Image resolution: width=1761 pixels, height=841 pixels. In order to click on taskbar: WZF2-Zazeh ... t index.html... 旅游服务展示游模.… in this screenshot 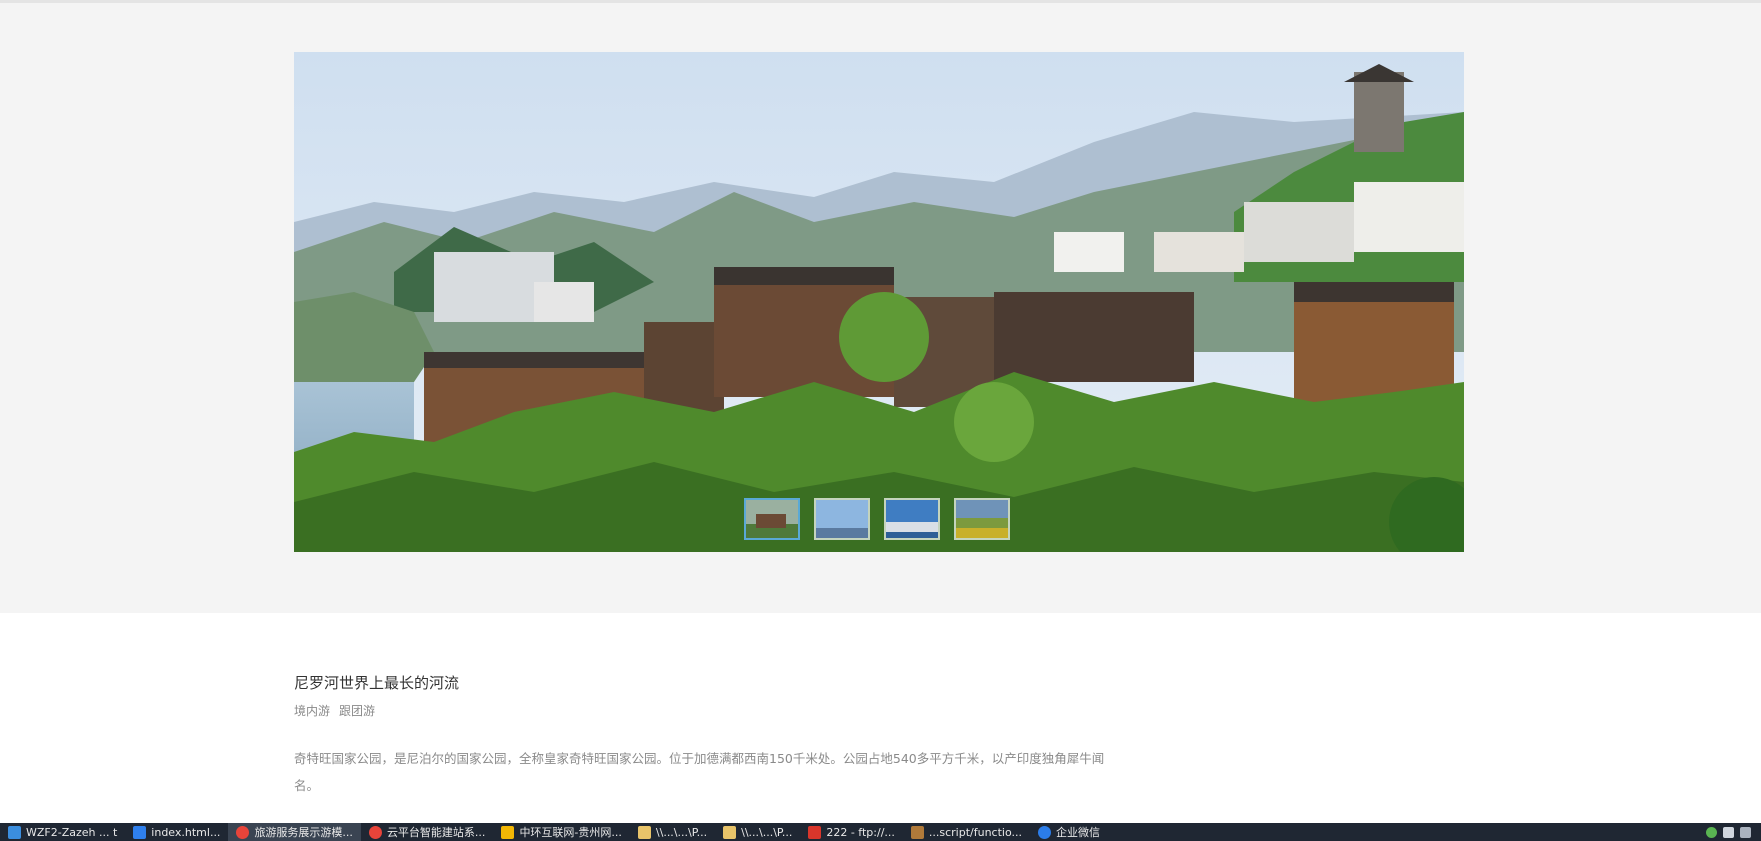, I will do `click(880, 832)`.